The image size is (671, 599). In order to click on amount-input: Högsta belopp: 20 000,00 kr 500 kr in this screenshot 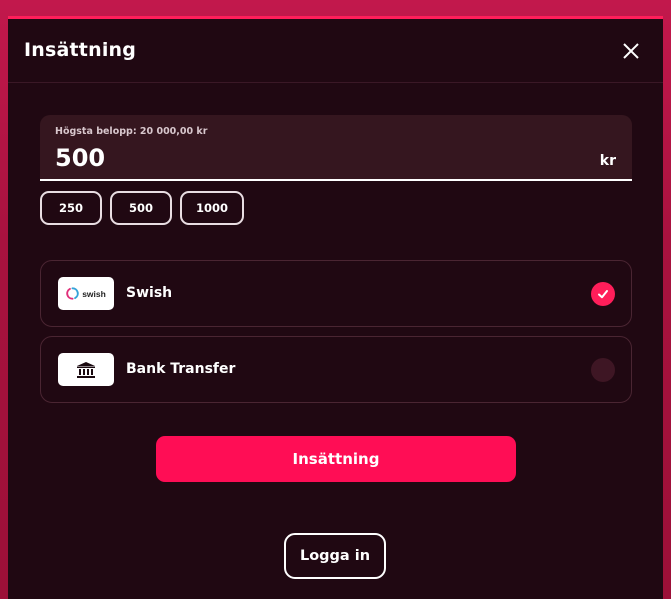, I will do `click(336, 148)`.